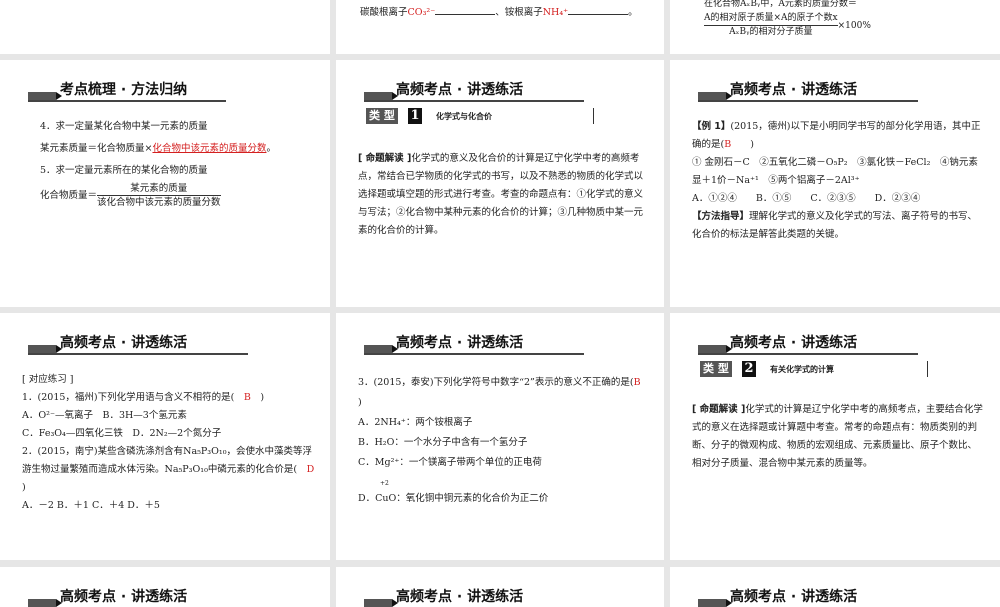 The width and height of the screenshot is (1000, 607). What do you see at coordinates (122, 433) in the screenshot?
I see `text: C．Fe₃O₄—四氧化三铁 D．2N₂—2个氮分子` at bounding box center [122, 433].